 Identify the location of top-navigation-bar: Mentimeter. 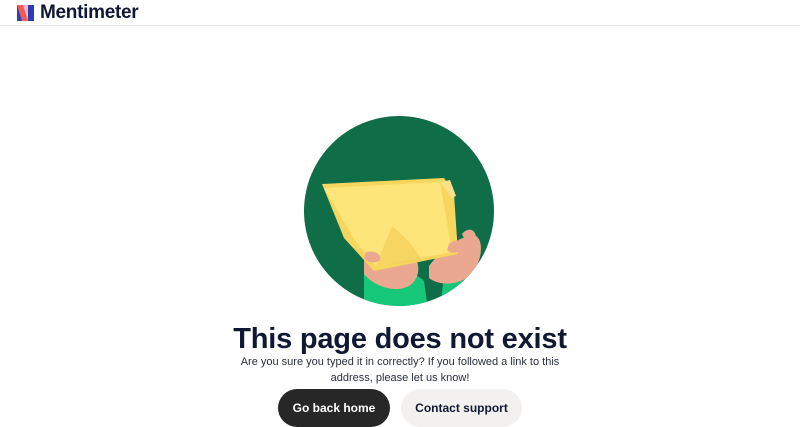
(400, 13).